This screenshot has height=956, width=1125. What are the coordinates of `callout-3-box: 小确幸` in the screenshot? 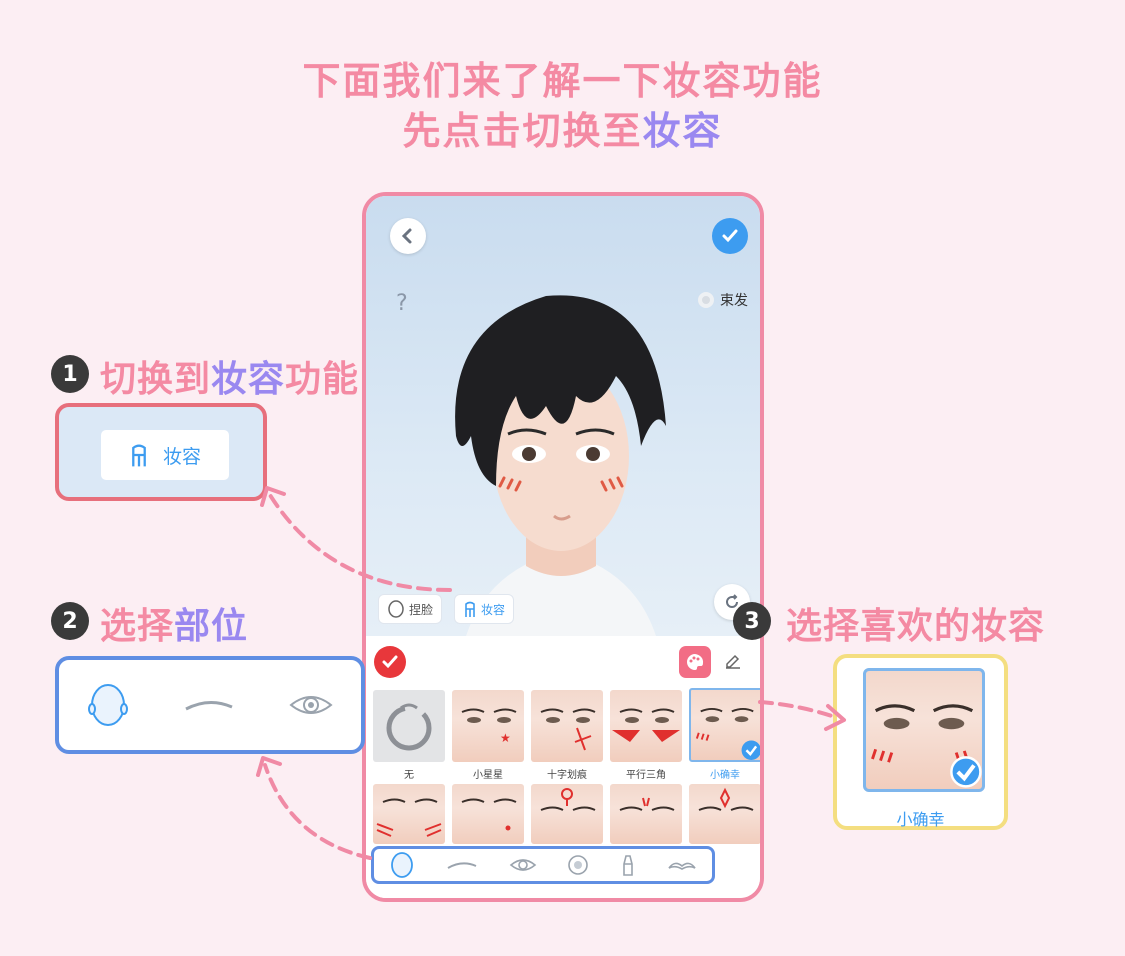 It's located at (920, 742).